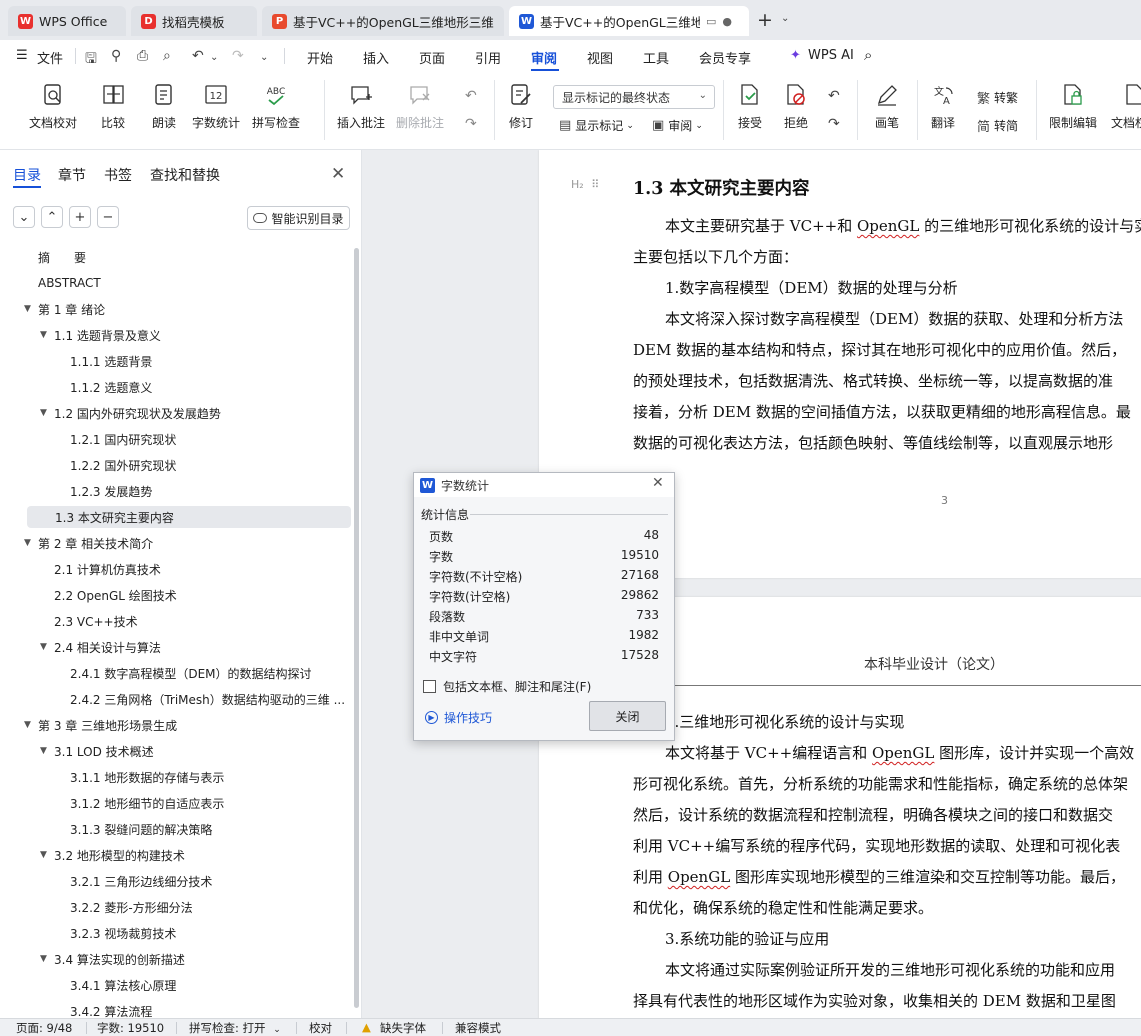 Image resolution: width=1141 pixels, height=1036 pixels. What do you see at coordinates (656, 57) in the screenshot?
I see `menu-tools: 工具` at bounding box center [656, 57].